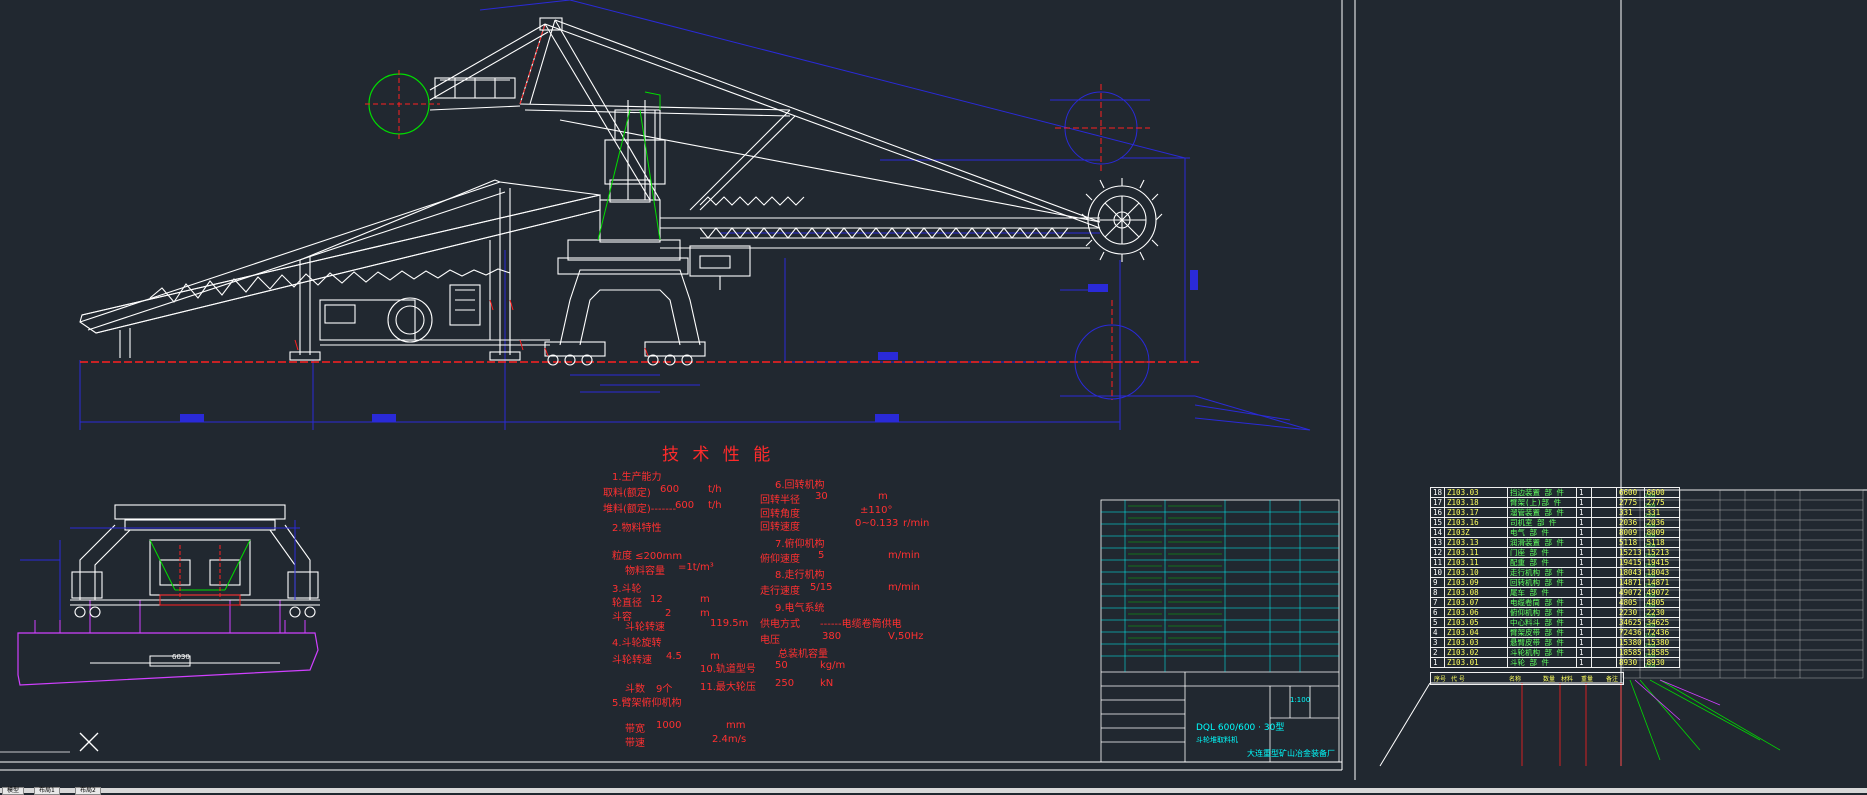 This screenshot has height=795, width=1867. Describe the element at coordinates (736, 725) in the screenshot. I see `spec-unit: mm` at that location.